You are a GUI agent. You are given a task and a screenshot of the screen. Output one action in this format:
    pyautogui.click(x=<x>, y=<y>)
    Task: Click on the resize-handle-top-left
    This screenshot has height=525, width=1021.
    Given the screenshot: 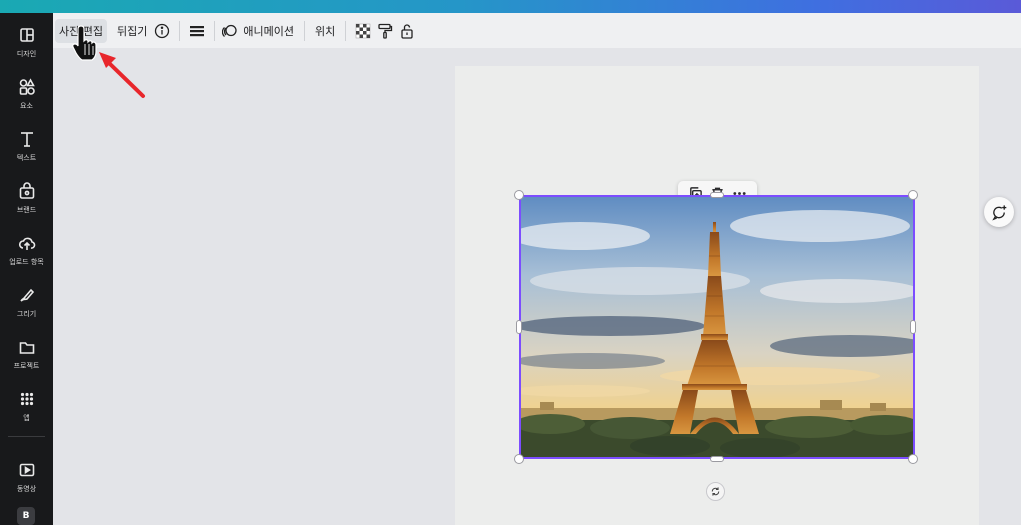 What is the action you would take?
    pyautogui.click(x=519, y=195)
    